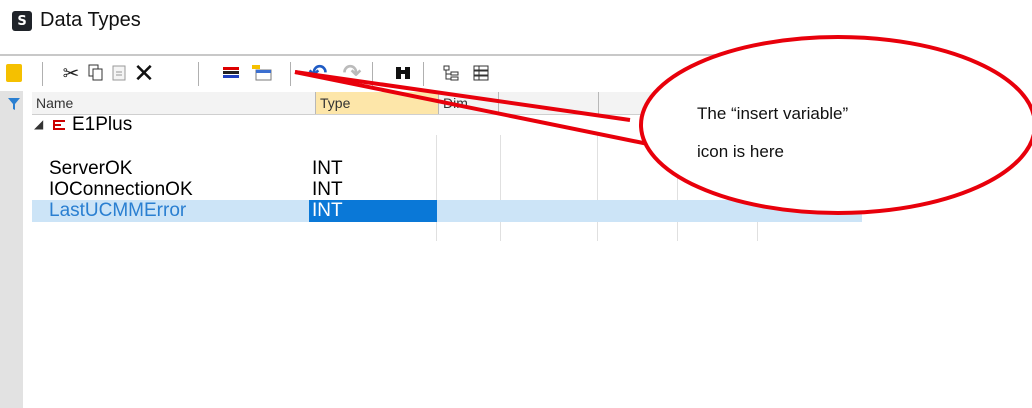  Describe the element at coordinates (144, 73) in the screenshot. I see `delete-icon: ✕` at that location.